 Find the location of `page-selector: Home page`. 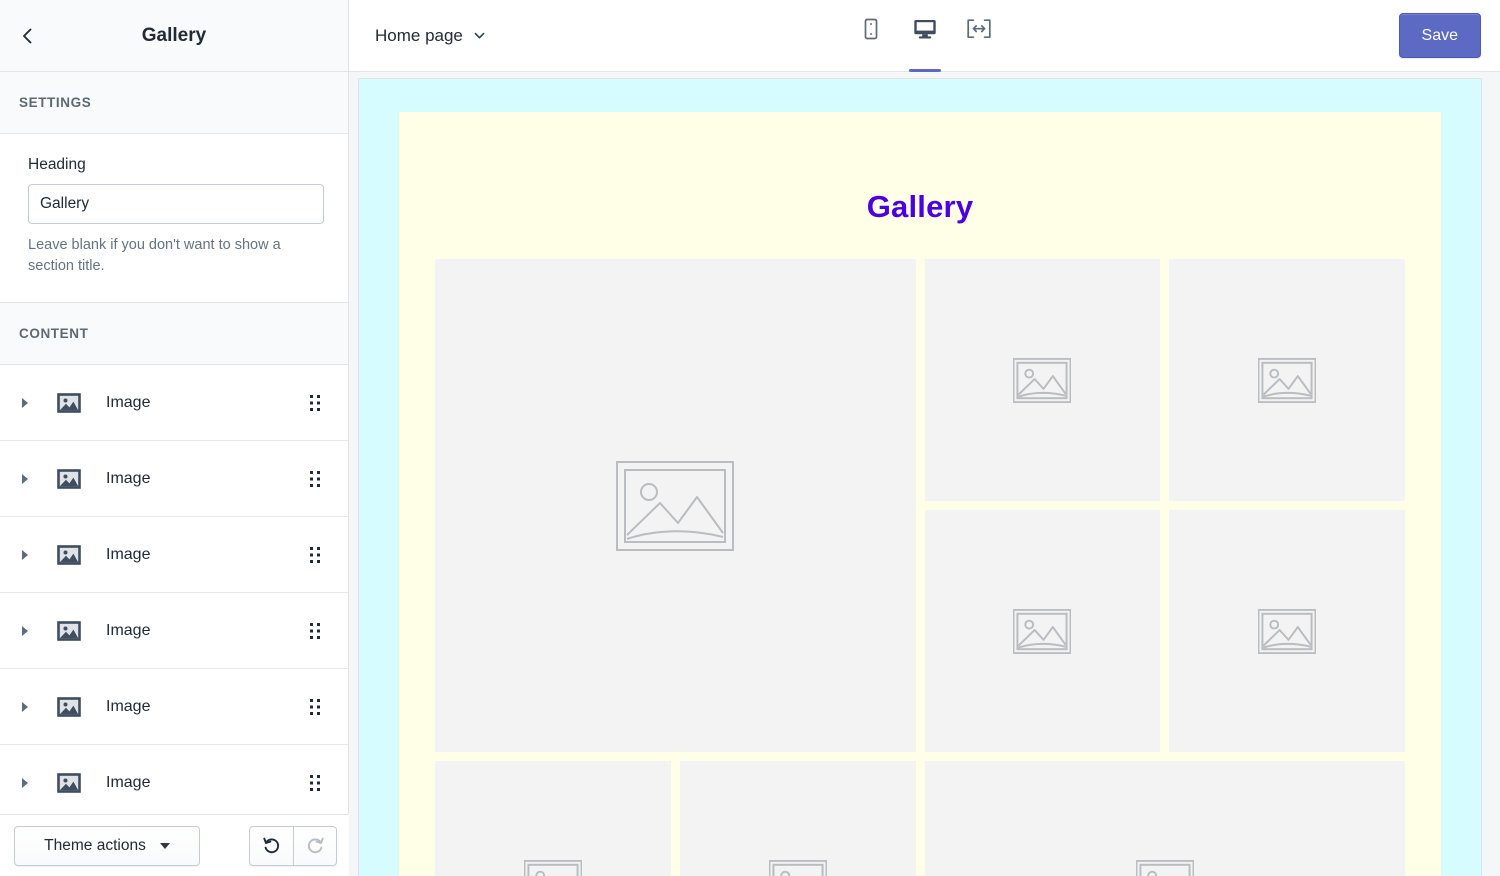

page-selector: Home page is located at coordinates (431, 36).